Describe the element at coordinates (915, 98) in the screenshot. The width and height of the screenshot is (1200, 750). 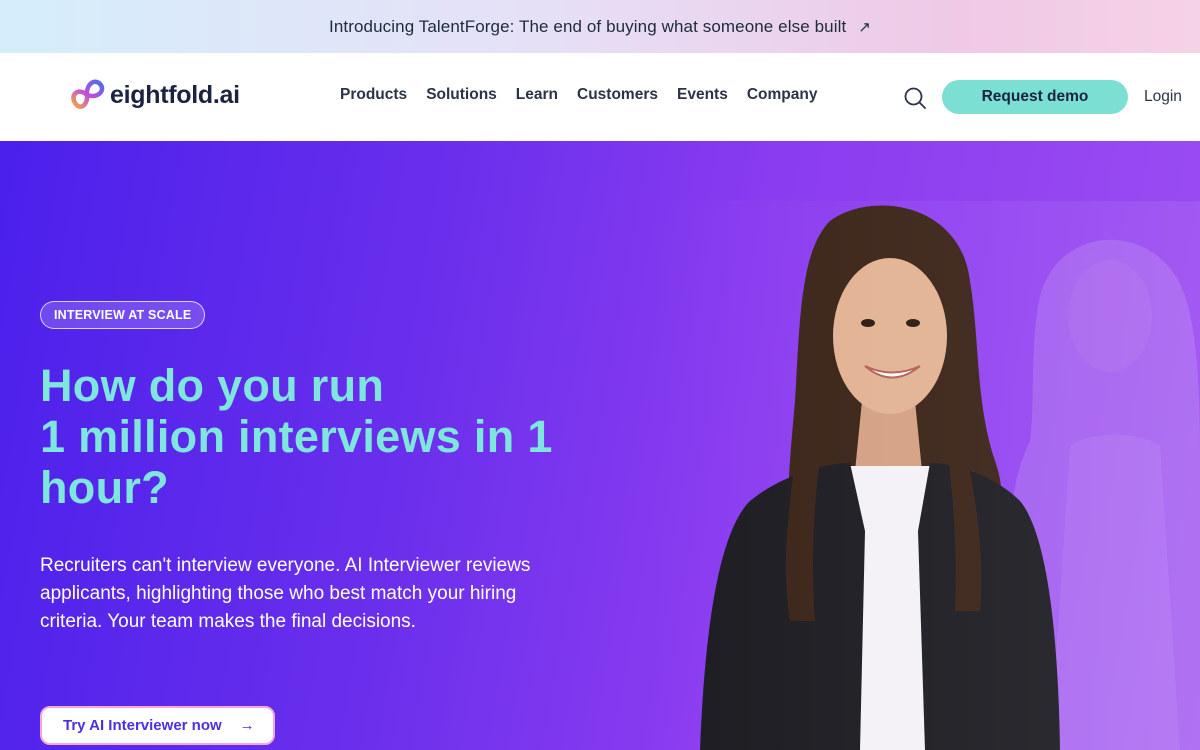
I see `search-icon` at that location.